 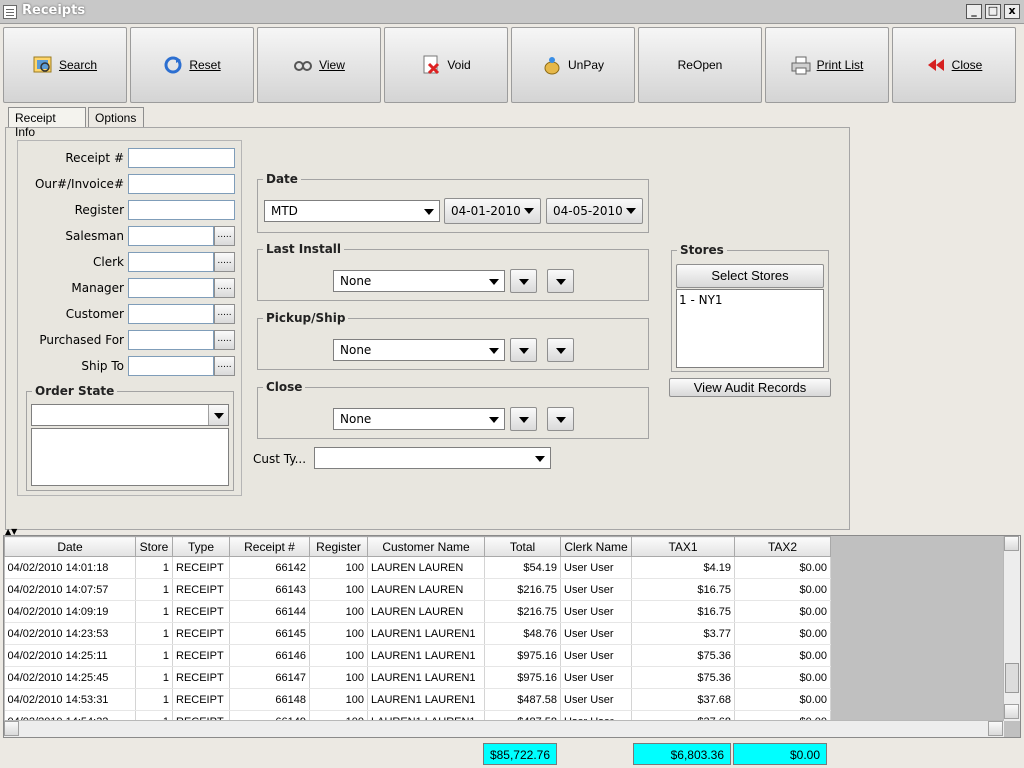 What do you see at coordinates (352, 211) in the screenshot?
I see `date-range-select: MTD` at bounding box center [352, 211].